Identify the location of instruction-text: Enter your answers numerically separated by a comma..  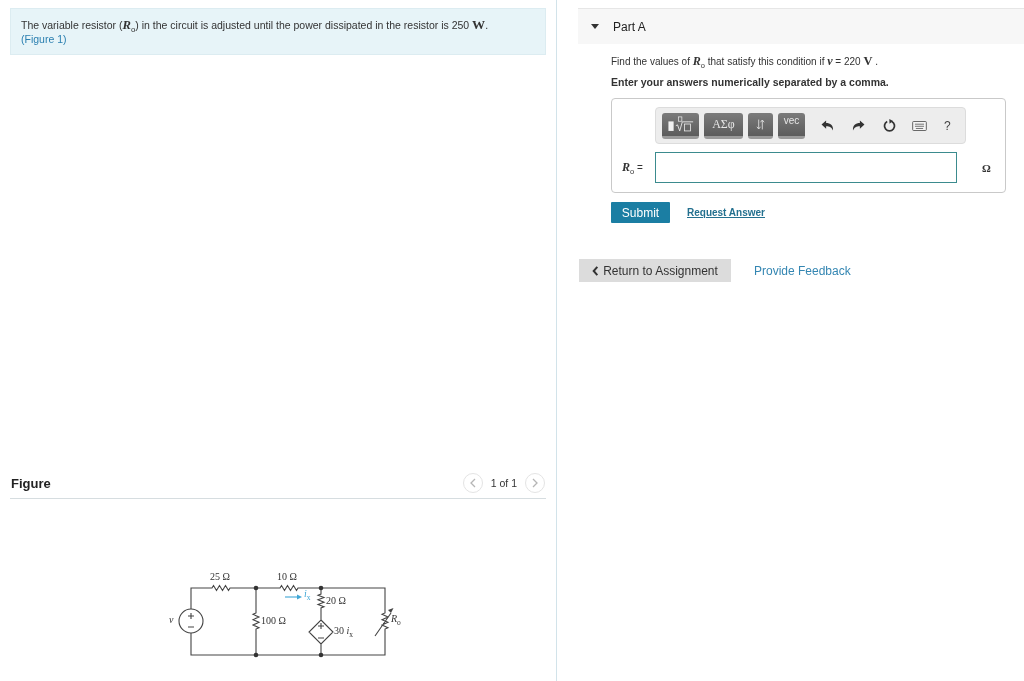
(750, 82).